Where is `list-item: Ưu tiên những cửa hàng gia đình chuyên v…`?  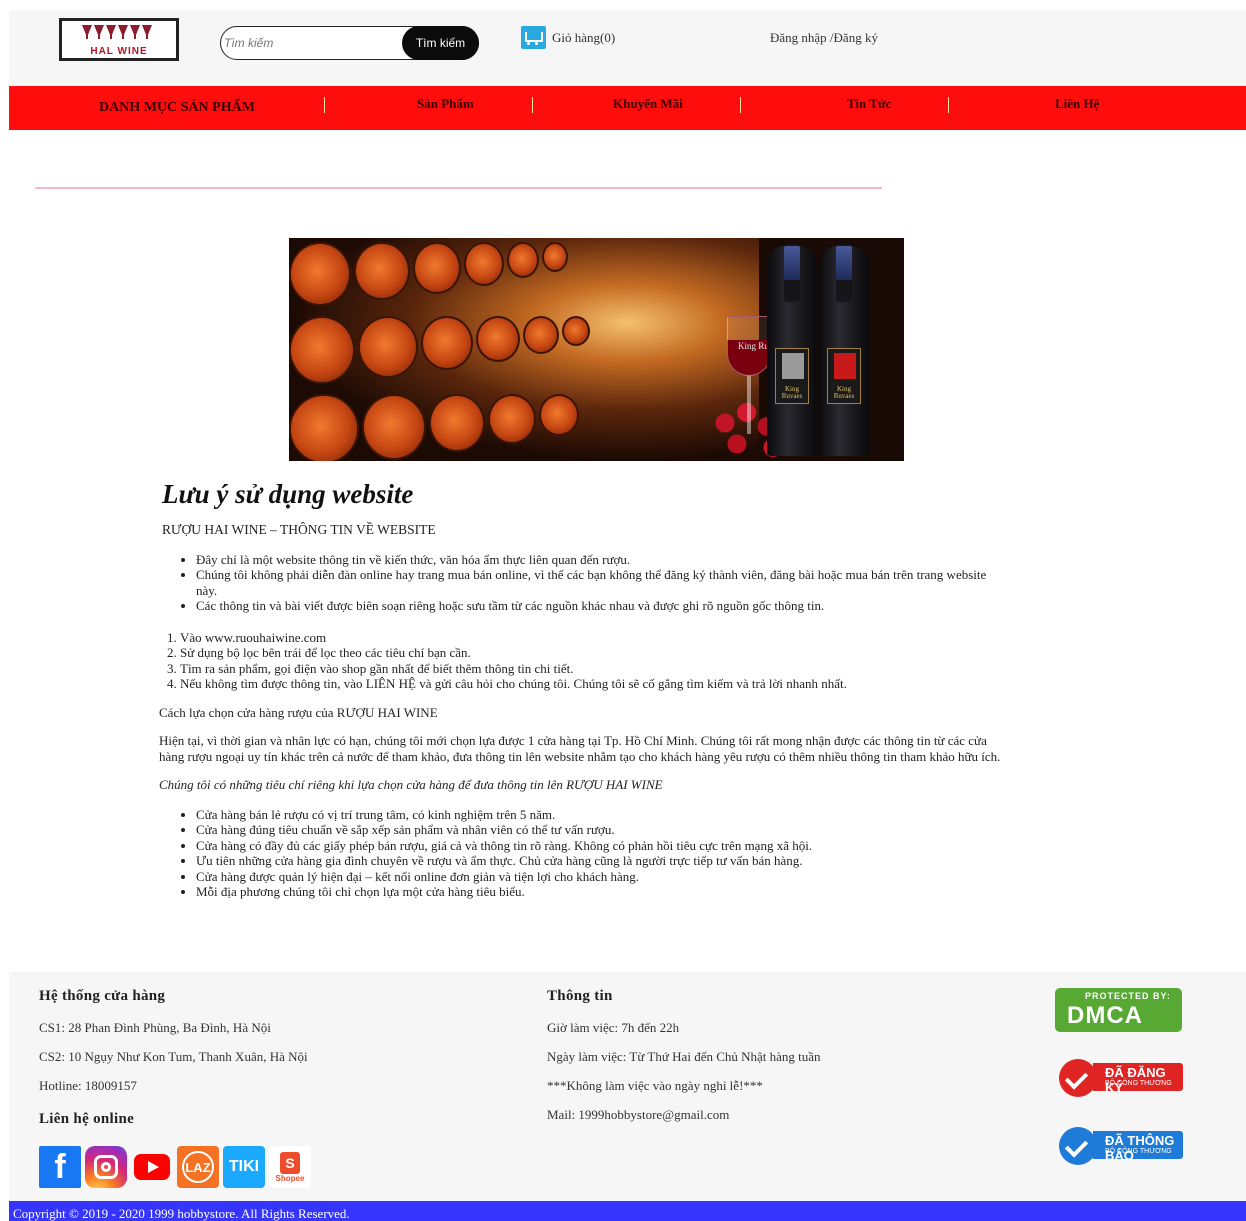
list-item: Ưu tiên những cửa hàng gia đình chuyên v… is located at coordinates (602, 861).